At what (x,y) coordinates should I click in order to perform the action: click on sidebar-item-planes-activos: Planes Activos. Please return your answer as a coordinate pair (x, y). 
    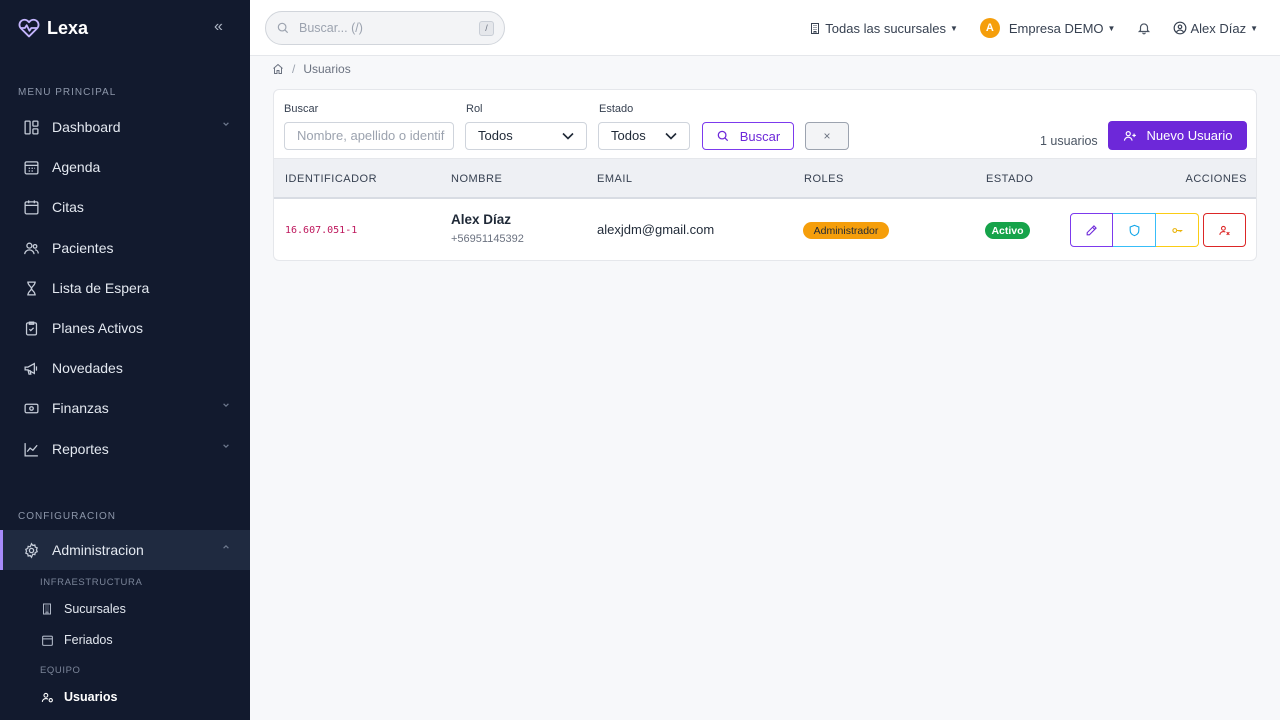
    Looking at the image, I should click on (125, 328).